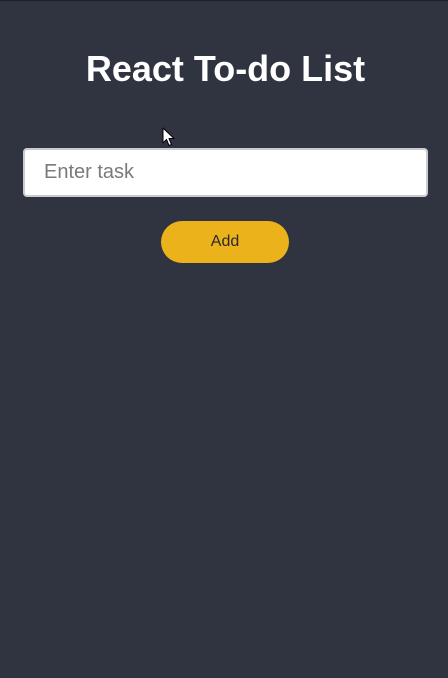 The image size is (448, 678). What do you see at coordinates (225, 172) in the screenshot?
I see `task-input` at bounding box center [225, 172].